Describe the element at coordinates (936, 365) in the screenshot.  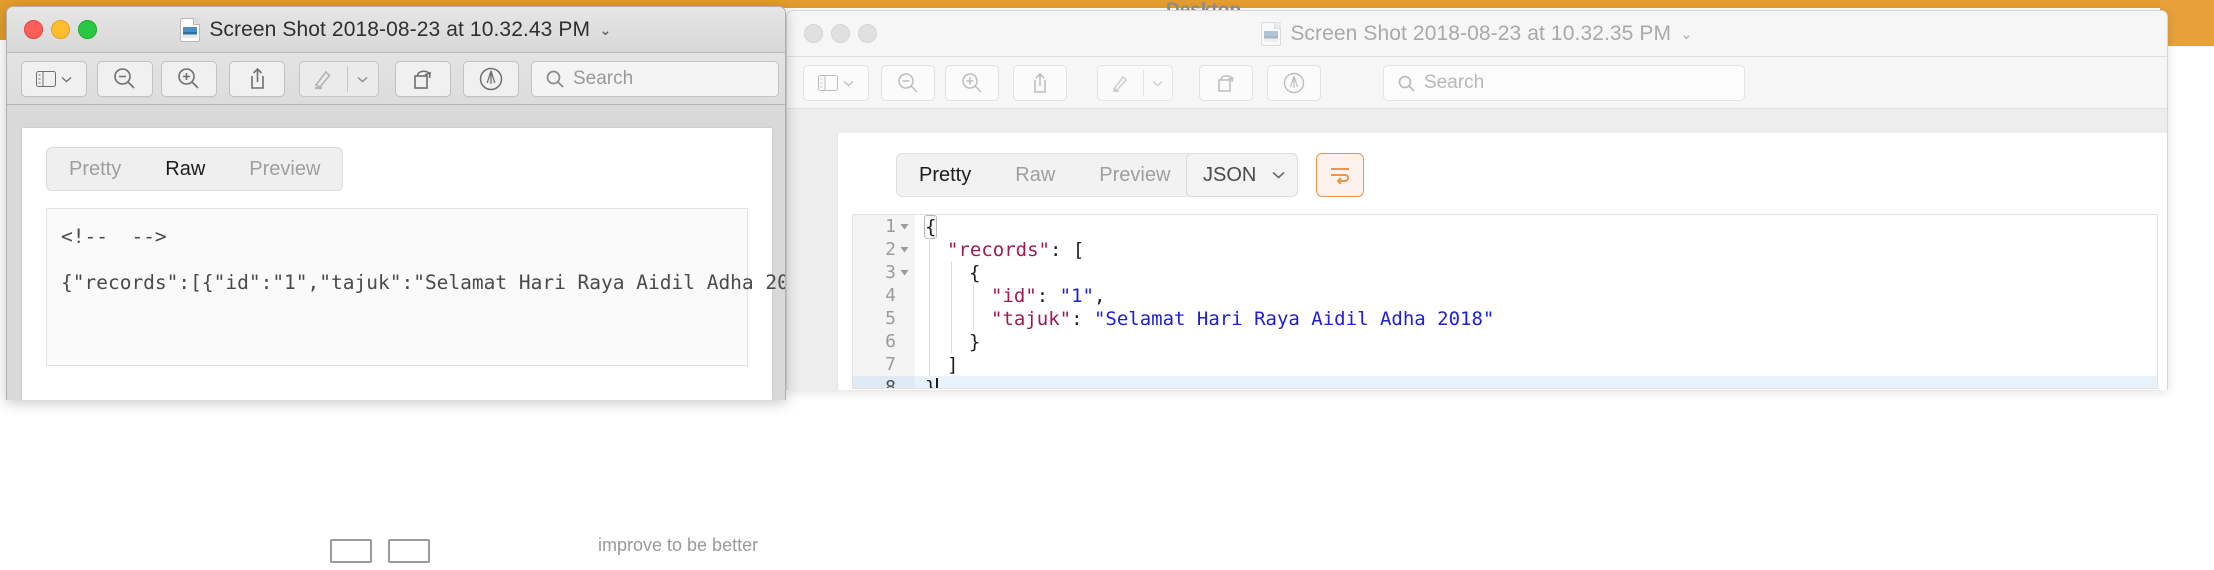
I see `code-line-text: ]` at that location.